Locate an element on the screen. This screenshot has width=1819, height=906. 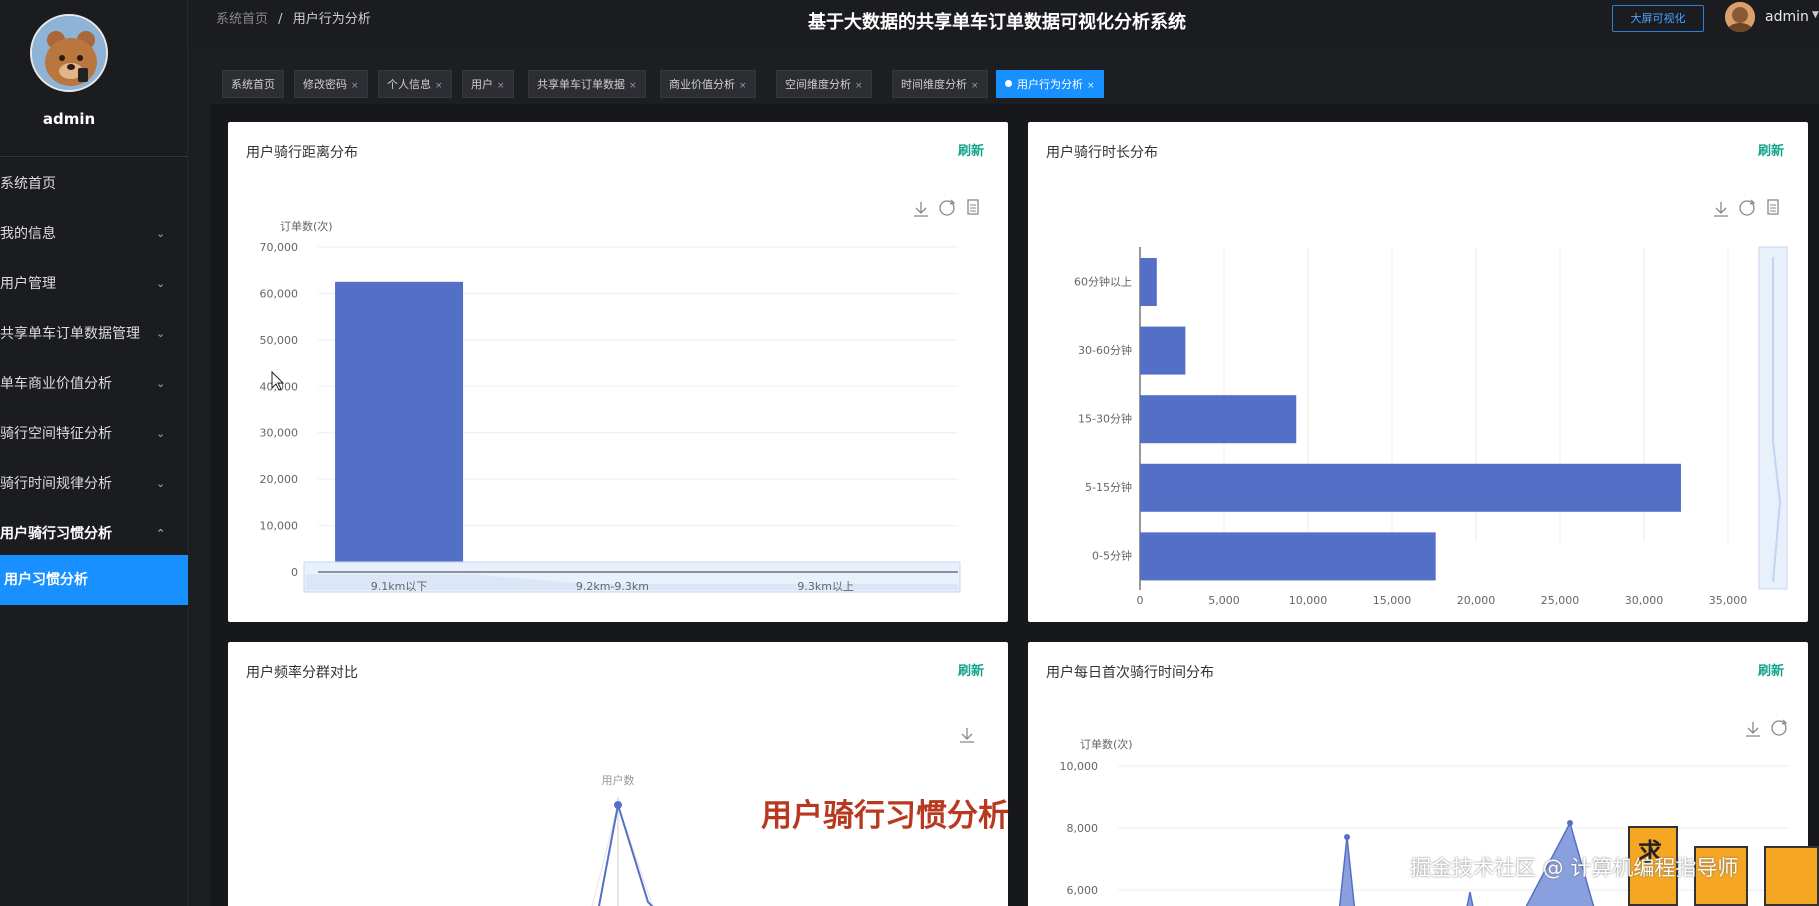
sidebar-item-riding-habit: 用户骑行习惯分析 ⌃ is located at coordinates (94, 534).